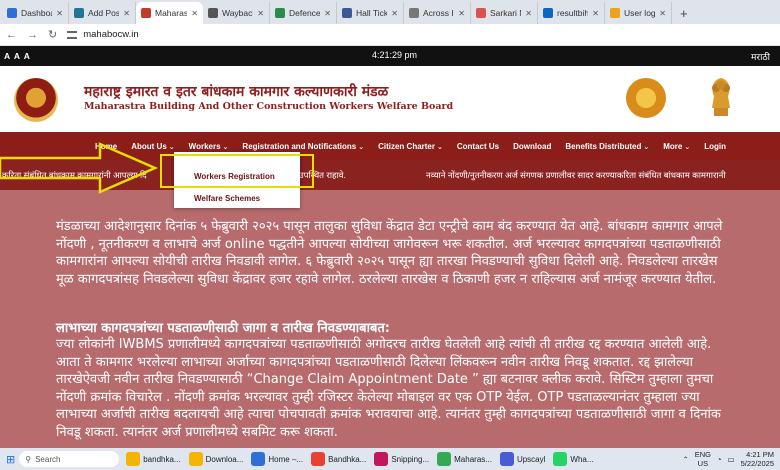 This screenshot has width=780, height=470. Describe the element at coordinates (390, 56) in the screenshot. I see `utility-bar: A A A 4:21:29 pm मराठी` at that location.